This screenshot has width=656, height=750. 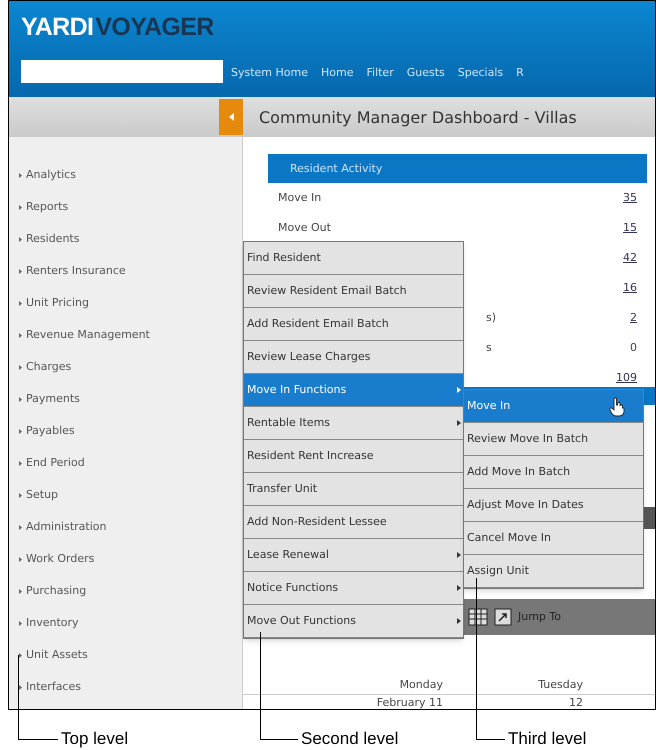 I want to click on sidebar-item: Reports, so click(x=47, y=207).